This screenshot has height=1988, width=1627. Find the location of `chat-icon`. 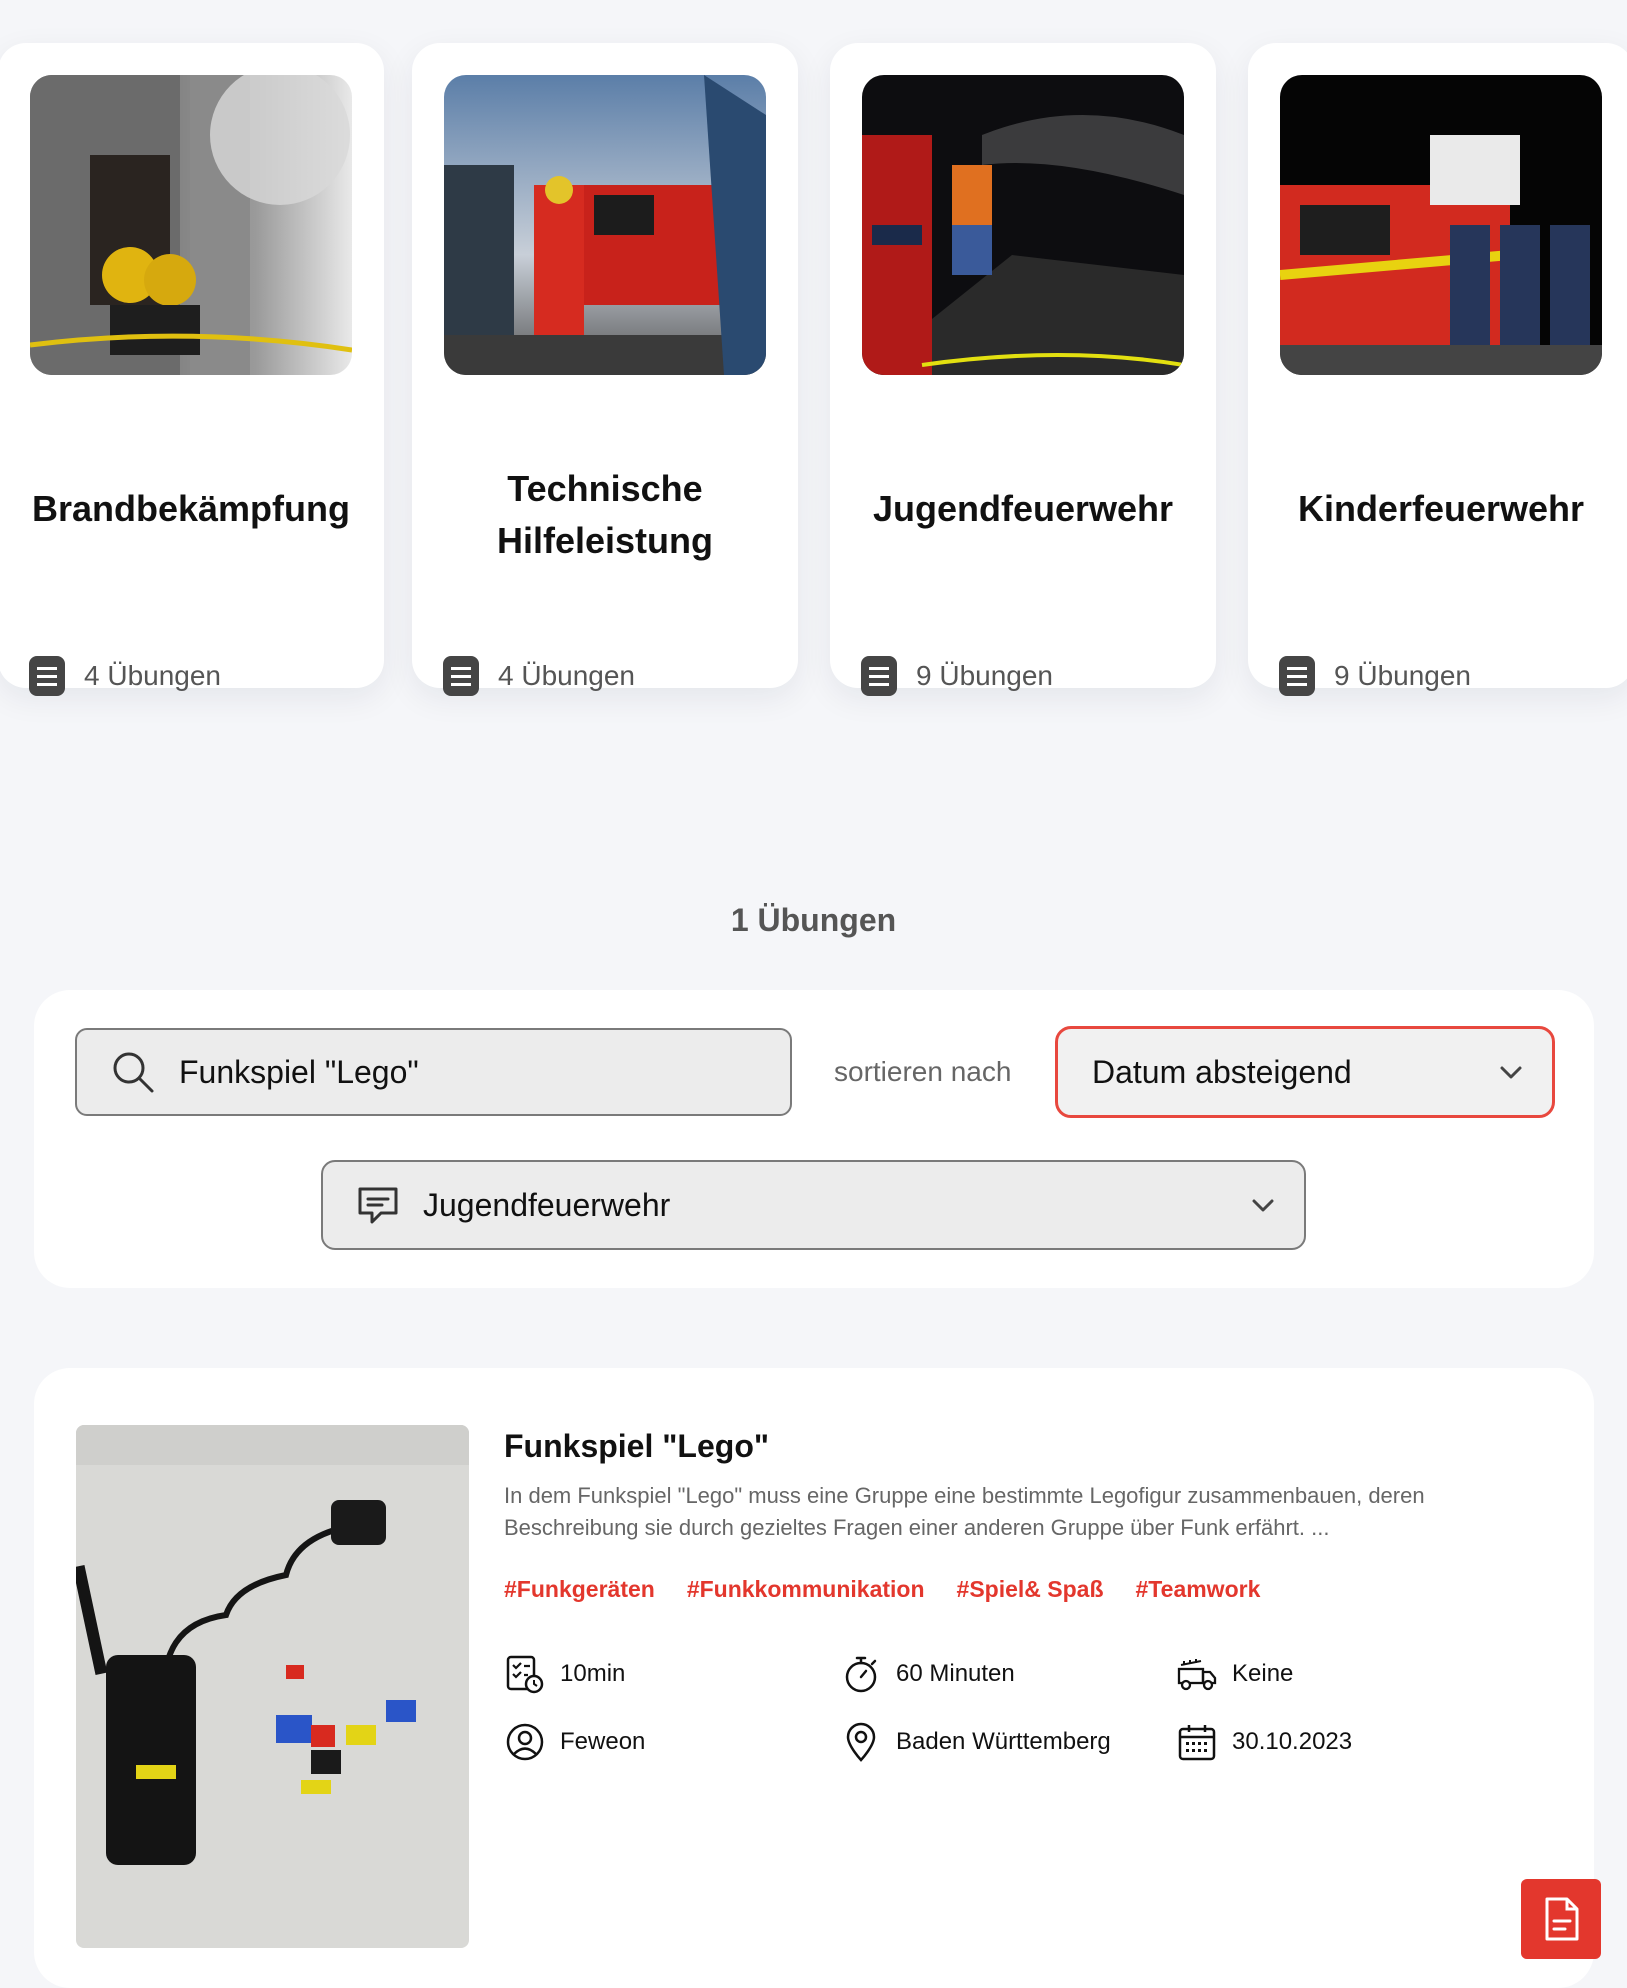

chat-icon is located at coordinates (378, 1205).